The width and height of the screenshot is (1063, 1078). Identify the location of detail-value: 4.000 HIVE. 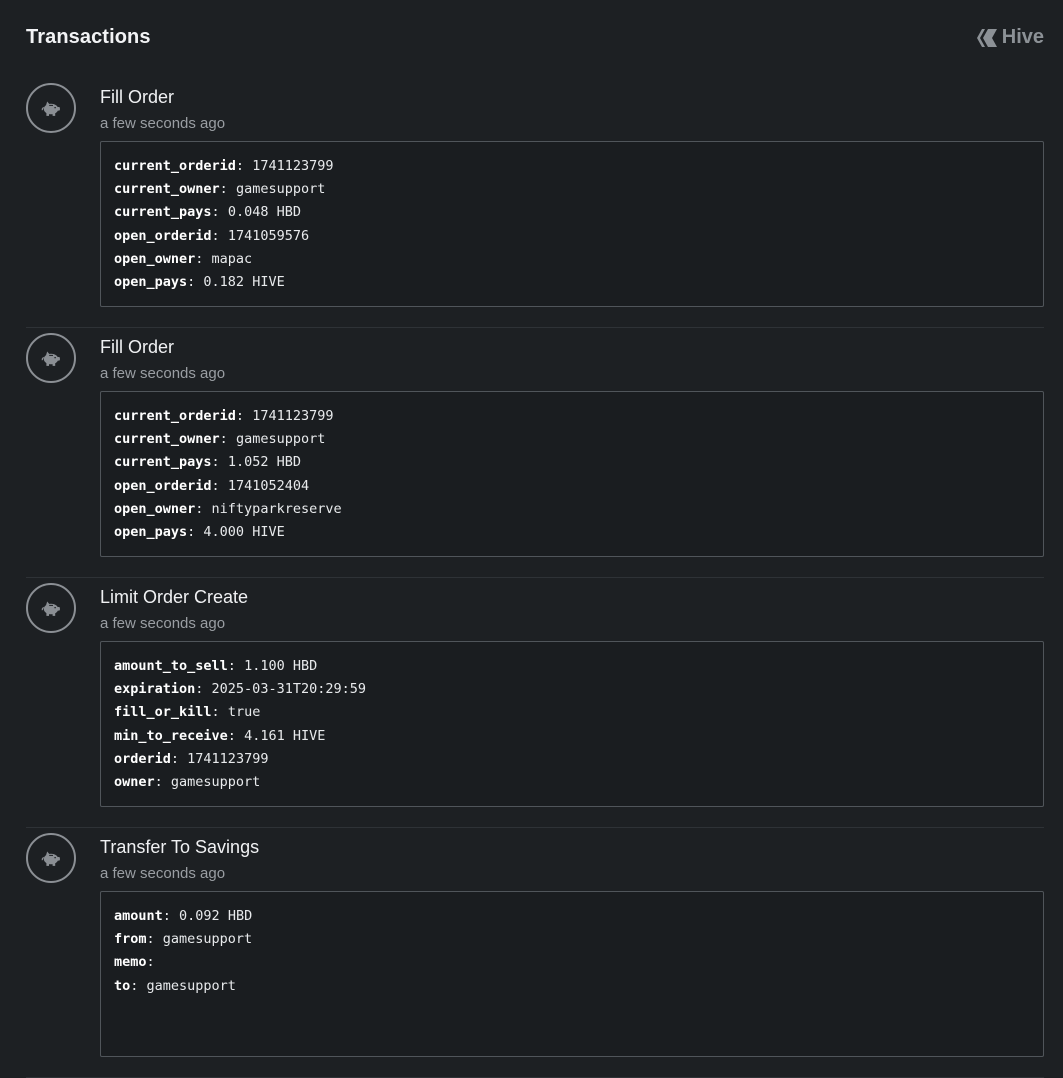
(244, 531).